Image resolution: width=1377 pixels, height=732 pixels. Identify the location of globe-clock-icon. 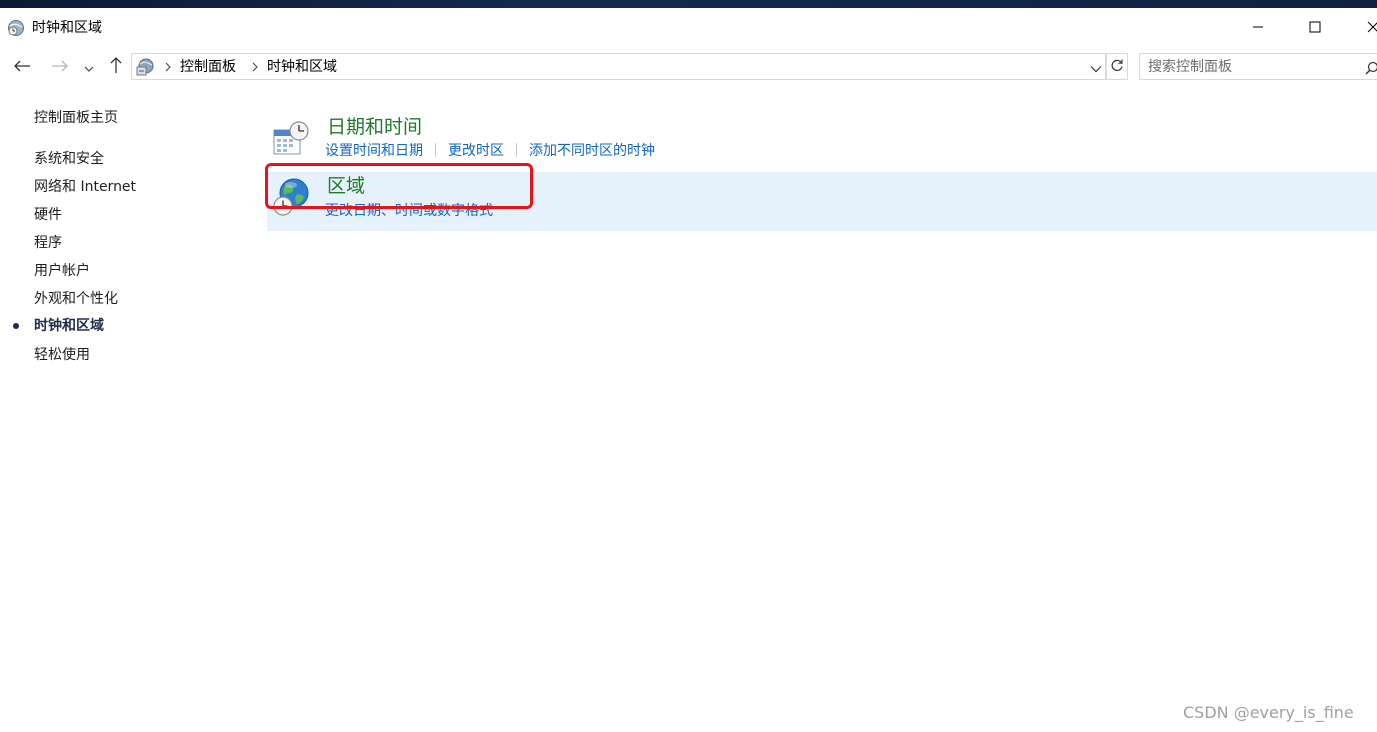
(291, 197).